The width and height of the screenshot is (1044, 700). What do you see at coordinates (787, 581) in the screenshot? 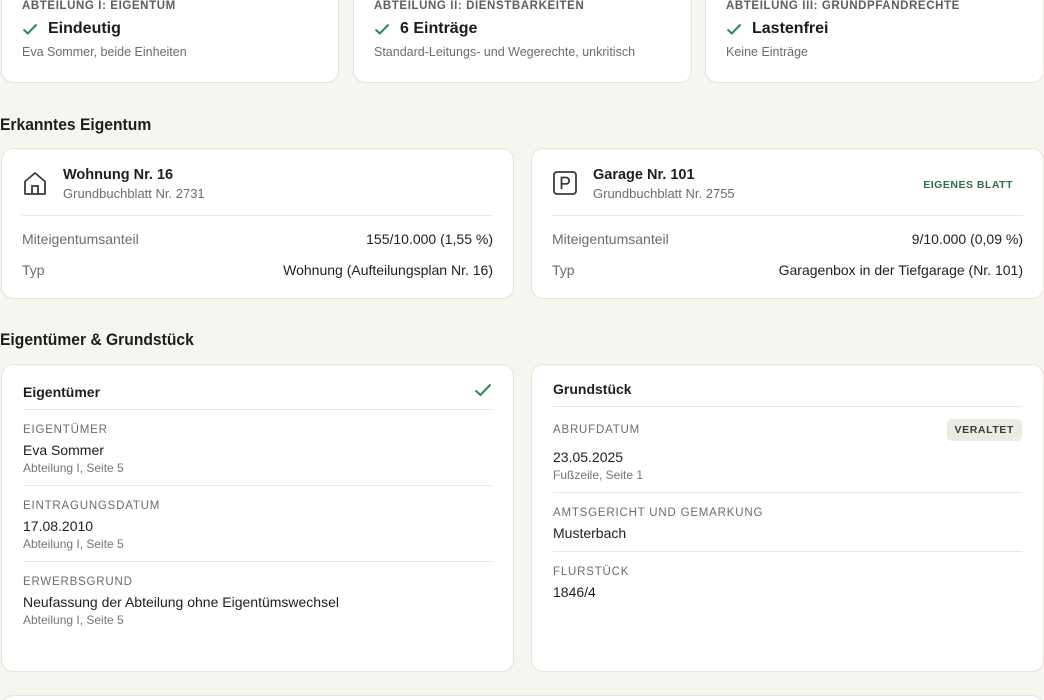
I see `parcel-field: FLURSTÜCK 1846/4` at bounding box center [787, 581].